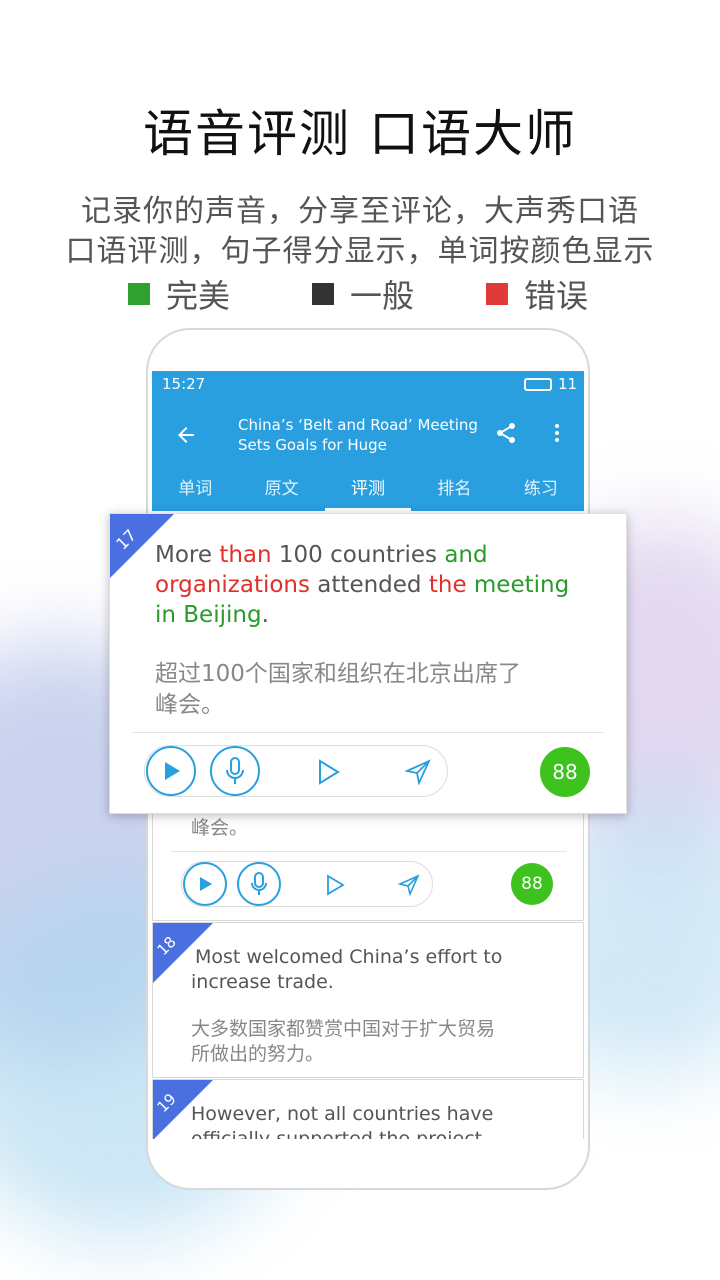 The width and height of the screenshot is (720, 1280). What do you see at coordinates (360, 251) in the screenshot?
I see `subtitle-line-2: 口语评测，句子得分显示，单词按颜色显示` at bounding box center [360, 251].